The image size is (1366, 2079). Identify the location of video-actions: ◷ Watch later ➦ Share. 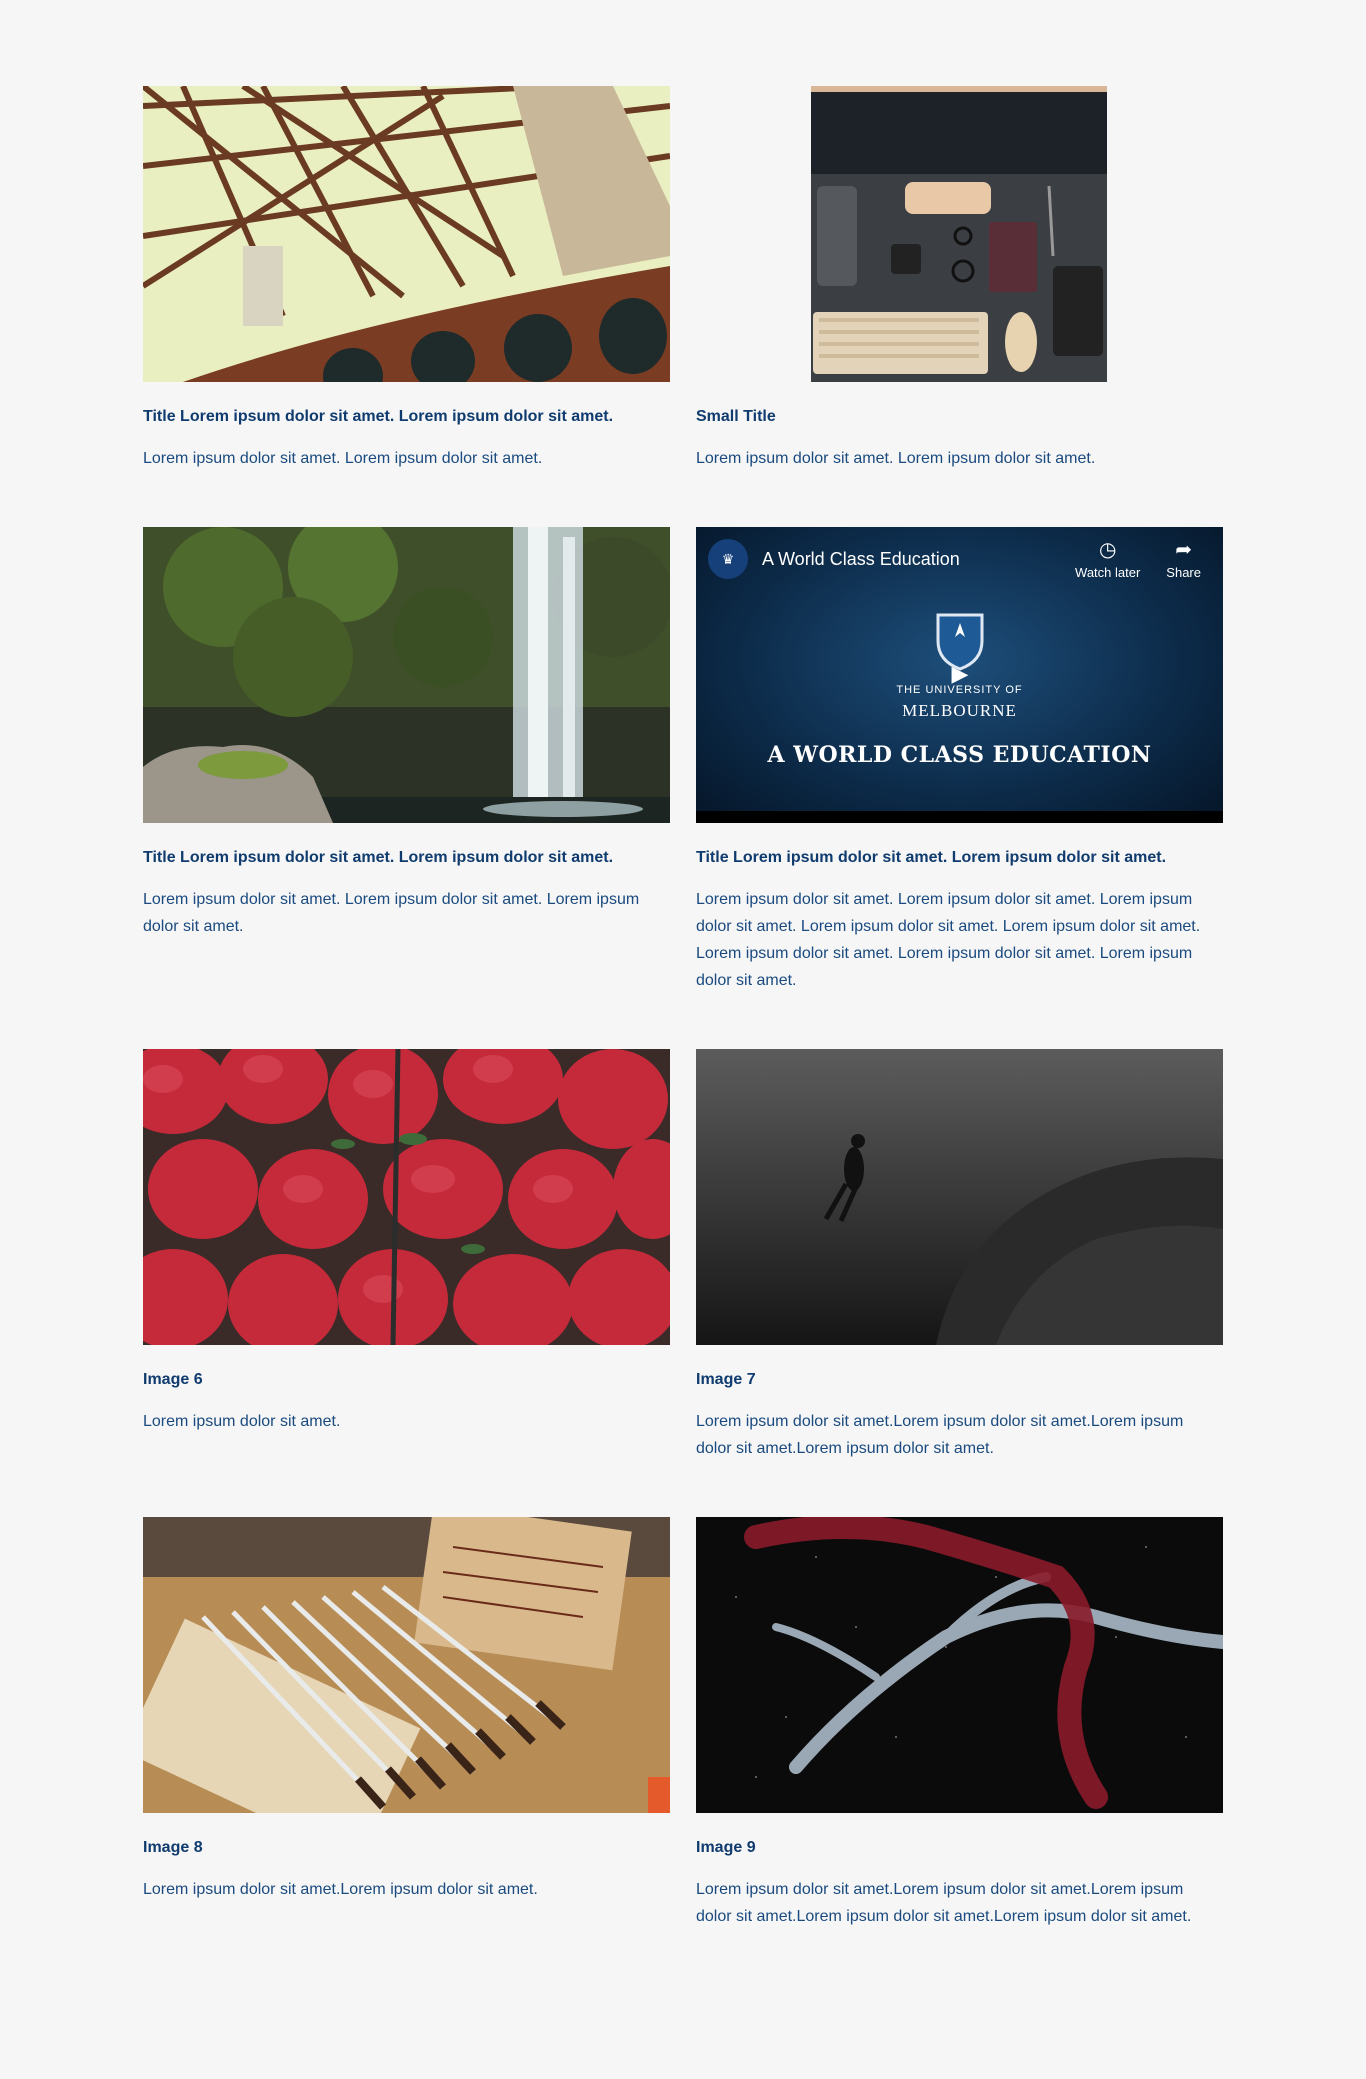
(1138, 559).